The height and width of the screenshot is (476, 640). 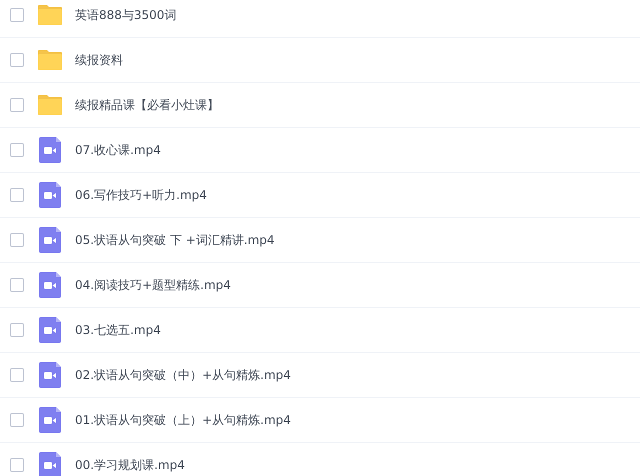 What do you see at coordinates (320, 150) in the screenshot?
I see `file-row: 07.收心课.mp4` at bounding box center [320, 150].